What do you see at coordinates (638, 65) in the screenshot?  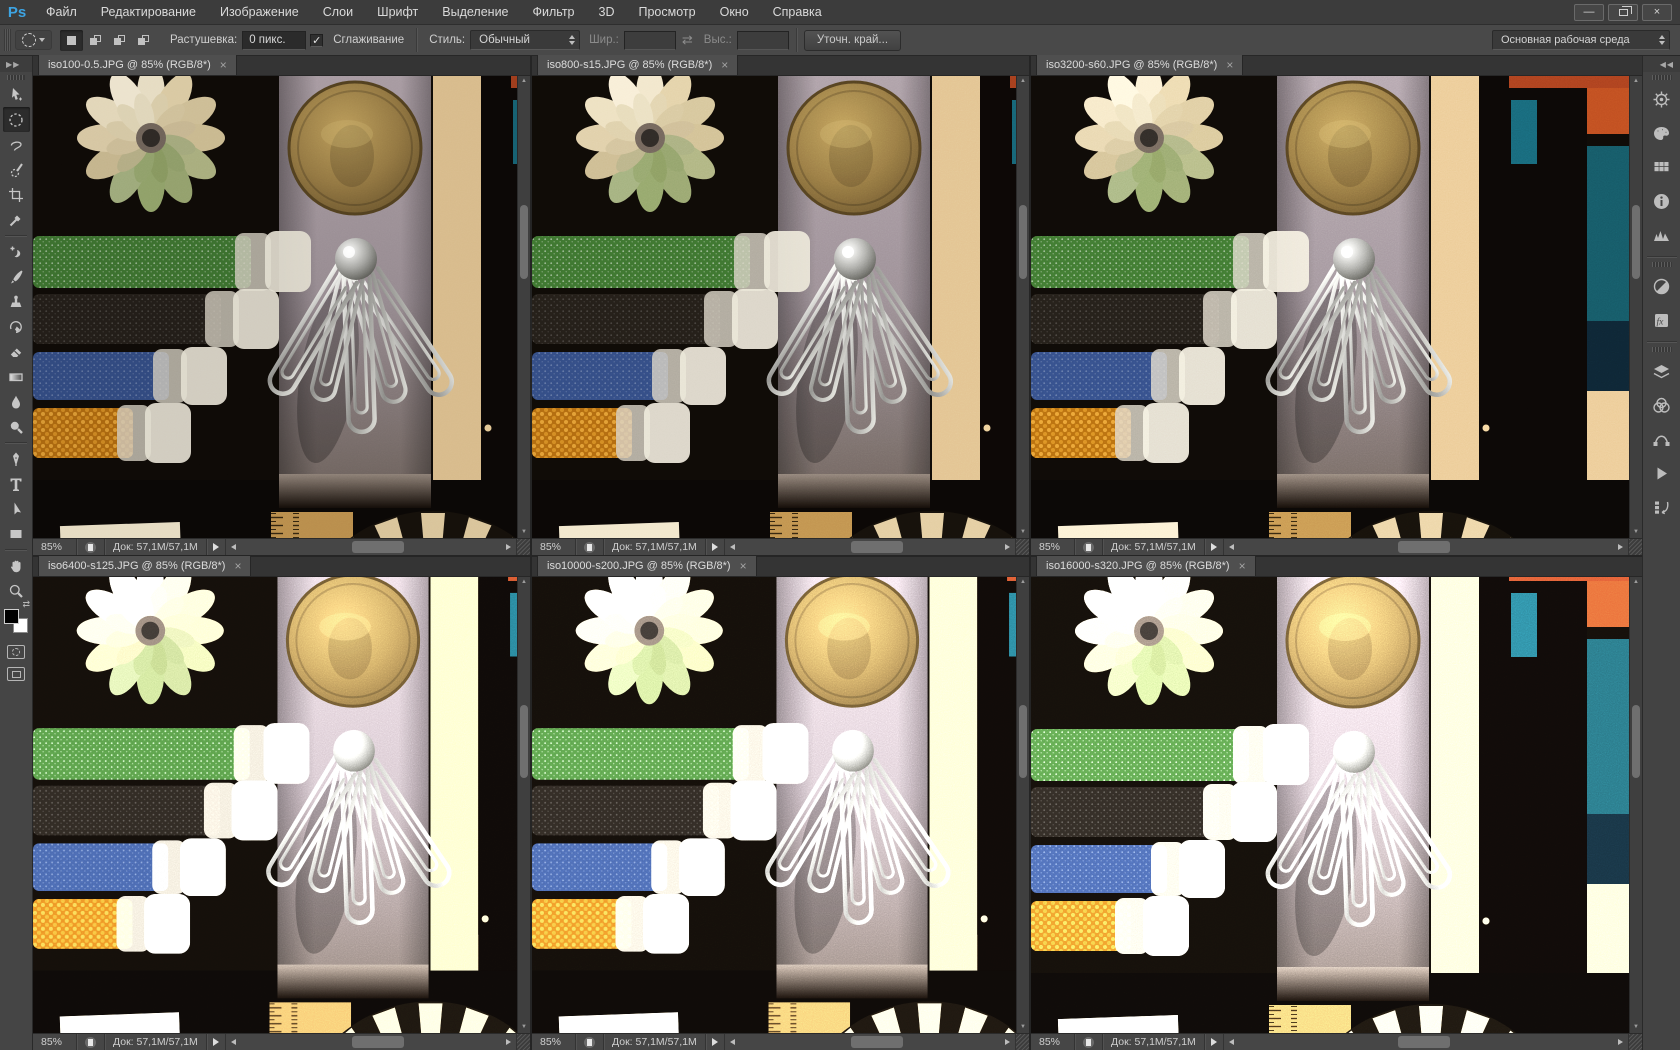 I see `document-tab: iso800-s15.JPG @ 85% (RGB/8*) ×` at bounding box center [638, 65].